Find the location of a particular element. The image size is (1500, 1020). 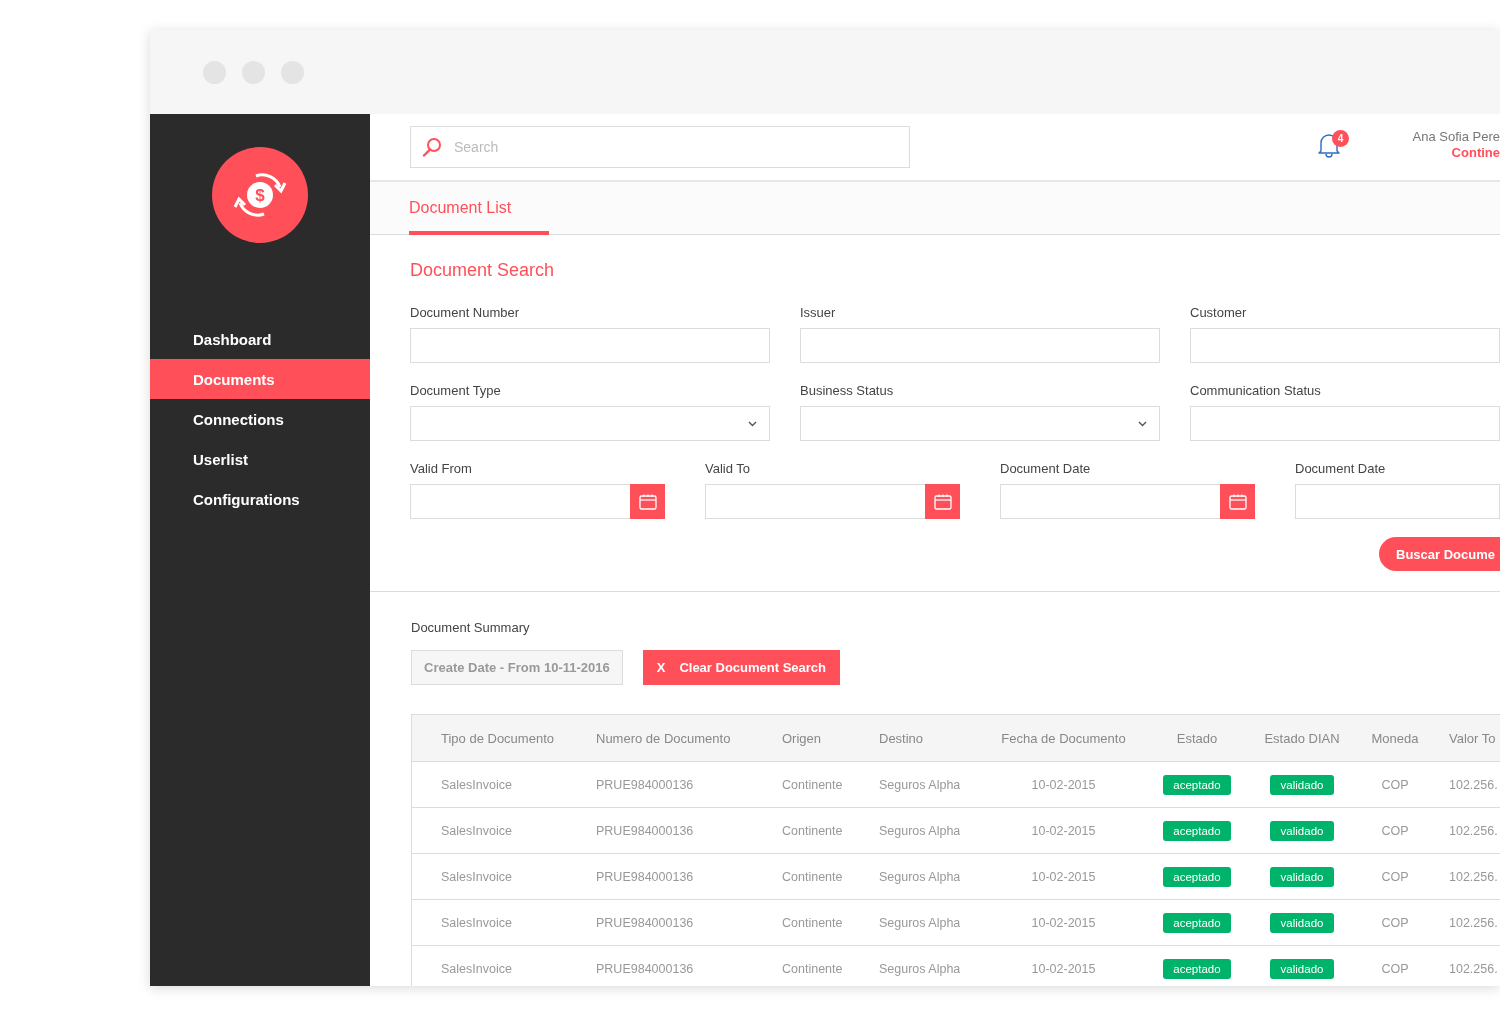

column-header: Estado is located at coordinates (1197, 738).